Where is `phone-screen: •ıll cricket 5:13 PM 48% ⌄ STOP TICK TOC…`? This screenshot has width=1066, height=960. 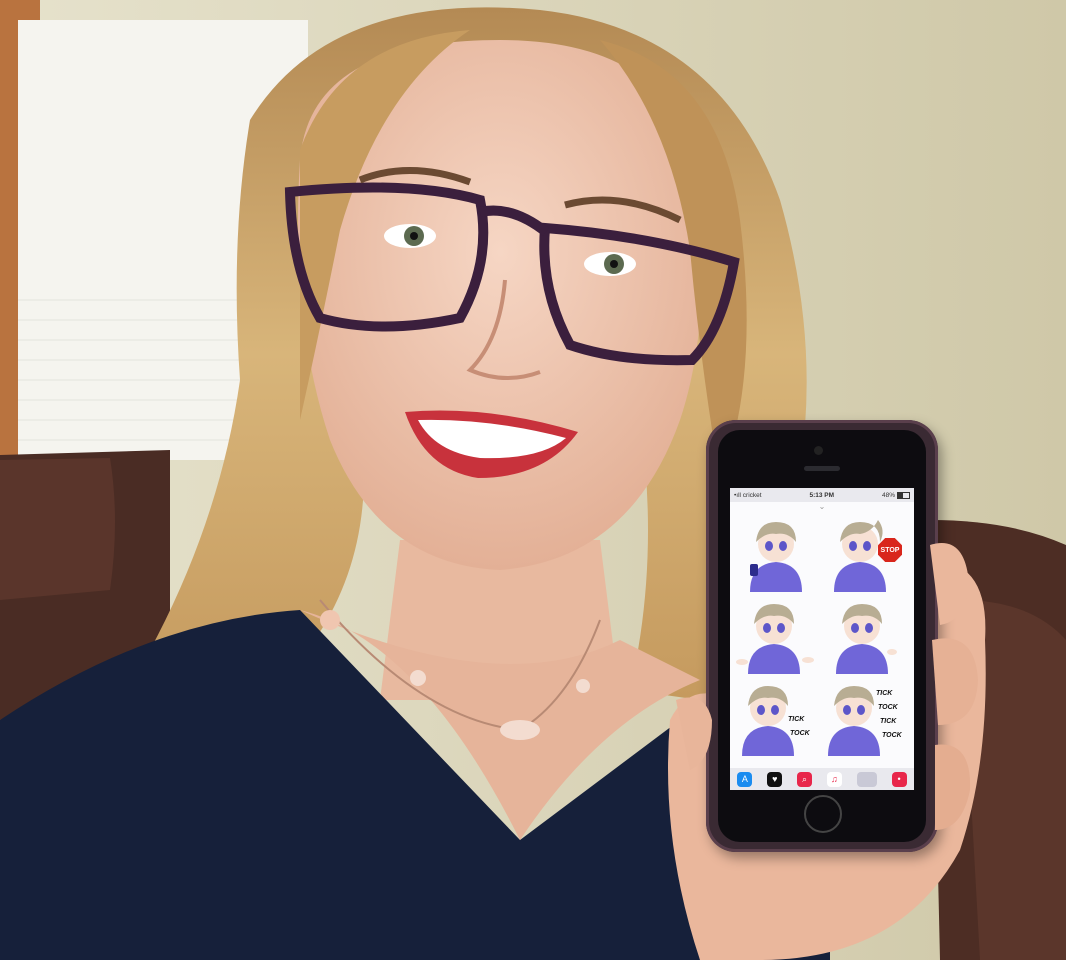
phone-screen: •ıll cricket 5:13 PM 48% ⌄ STOP TICK TOC… is located at coordinates (822, 639).